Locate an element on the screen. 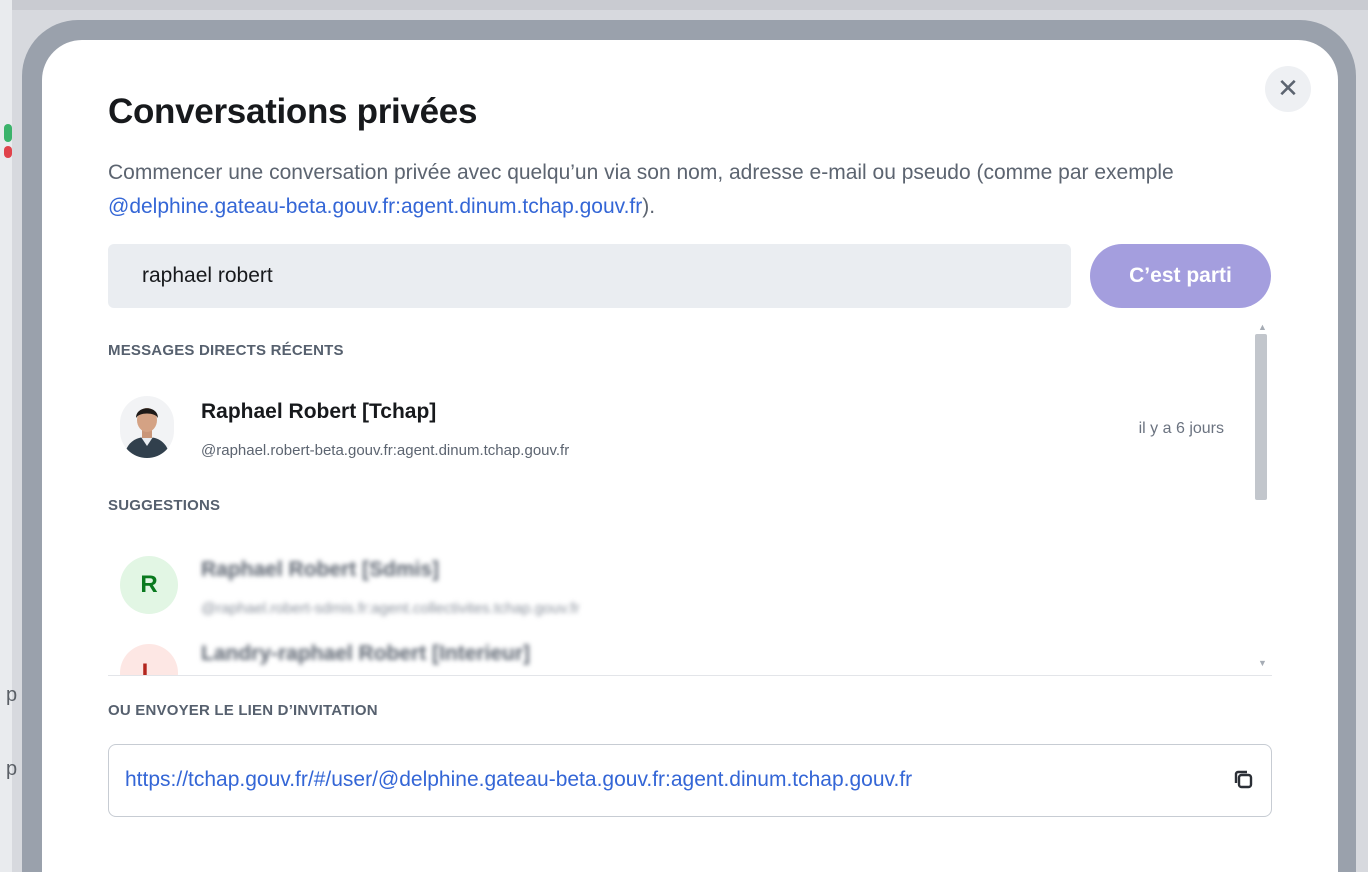 The image size is (1368, 872). avatar: L is located at coordinates (149, 659).